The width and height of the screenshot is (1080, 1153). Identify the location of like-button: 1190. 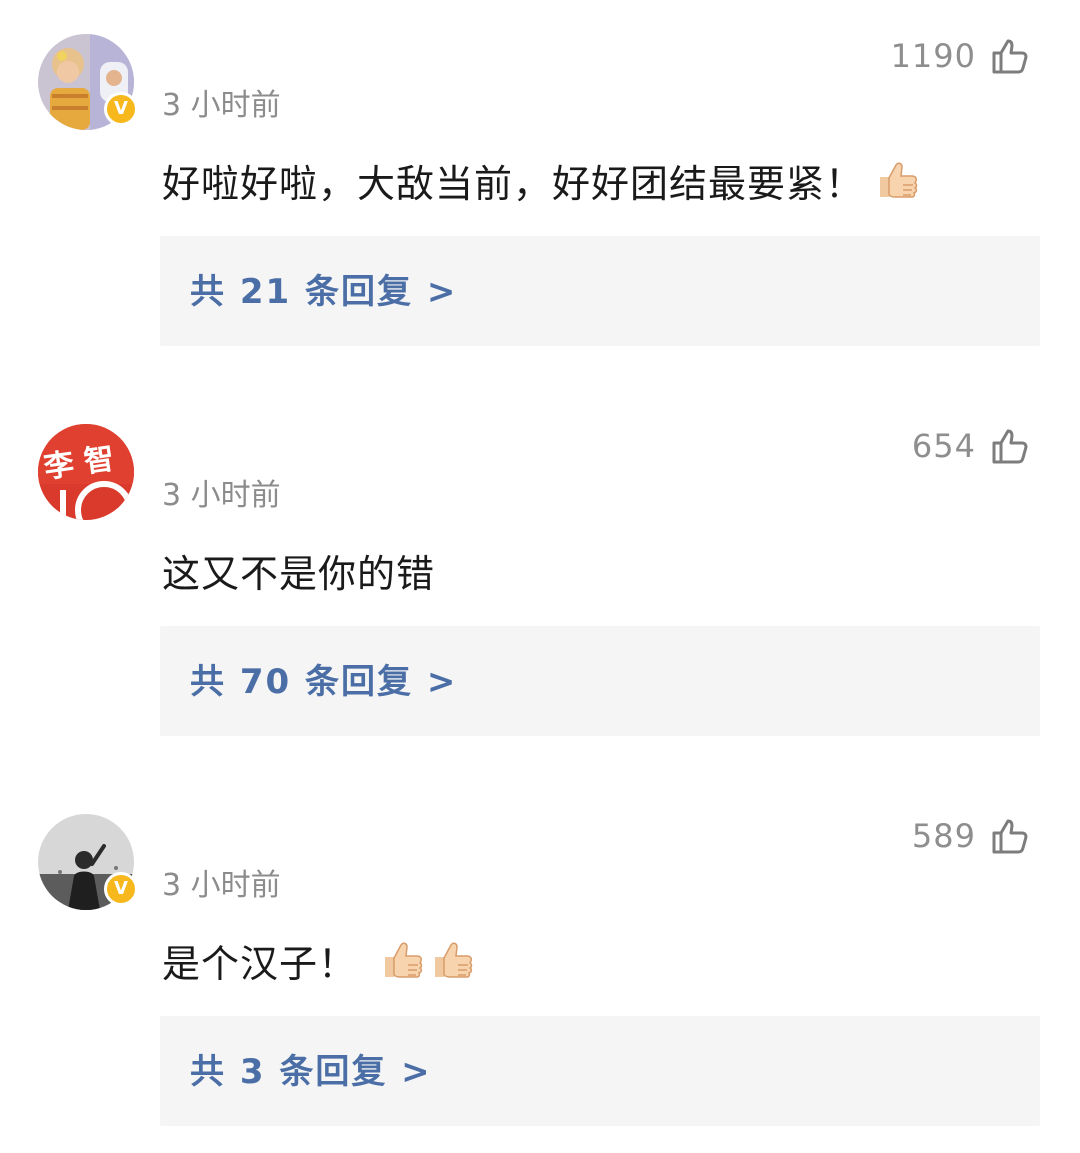
(960, 56).